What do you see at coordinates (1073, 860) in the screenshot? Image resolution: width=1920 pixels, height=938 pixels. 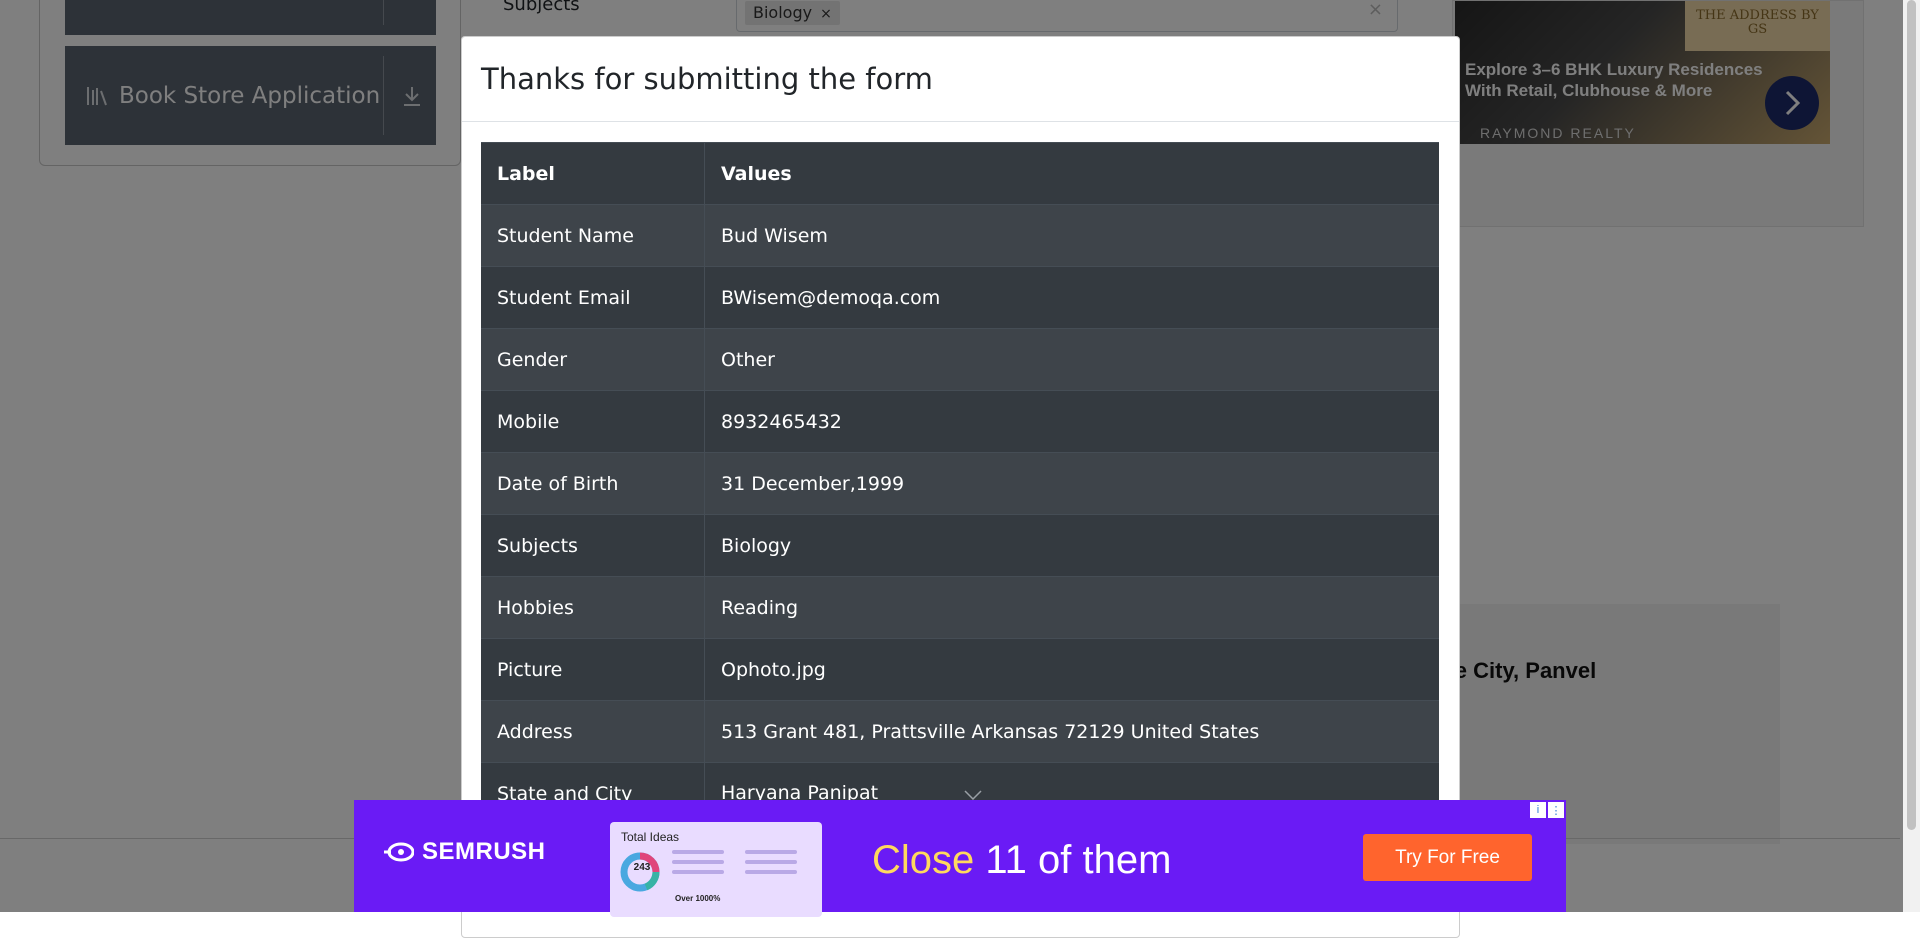 I see `ad-headline-rest: 11 of them` at bounding box center [1073, 860].